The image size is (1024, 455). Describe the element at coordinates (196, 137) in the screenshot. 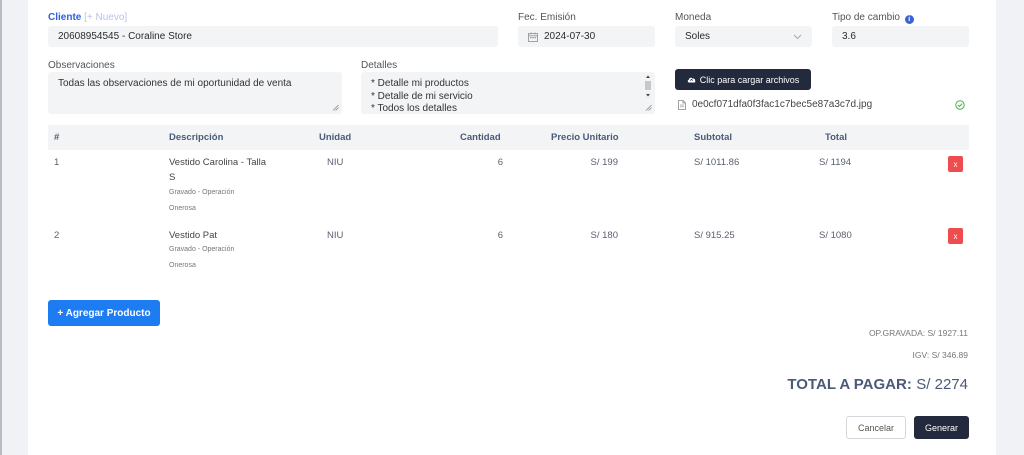

I see `col-descripcion: Descripción` at that location.